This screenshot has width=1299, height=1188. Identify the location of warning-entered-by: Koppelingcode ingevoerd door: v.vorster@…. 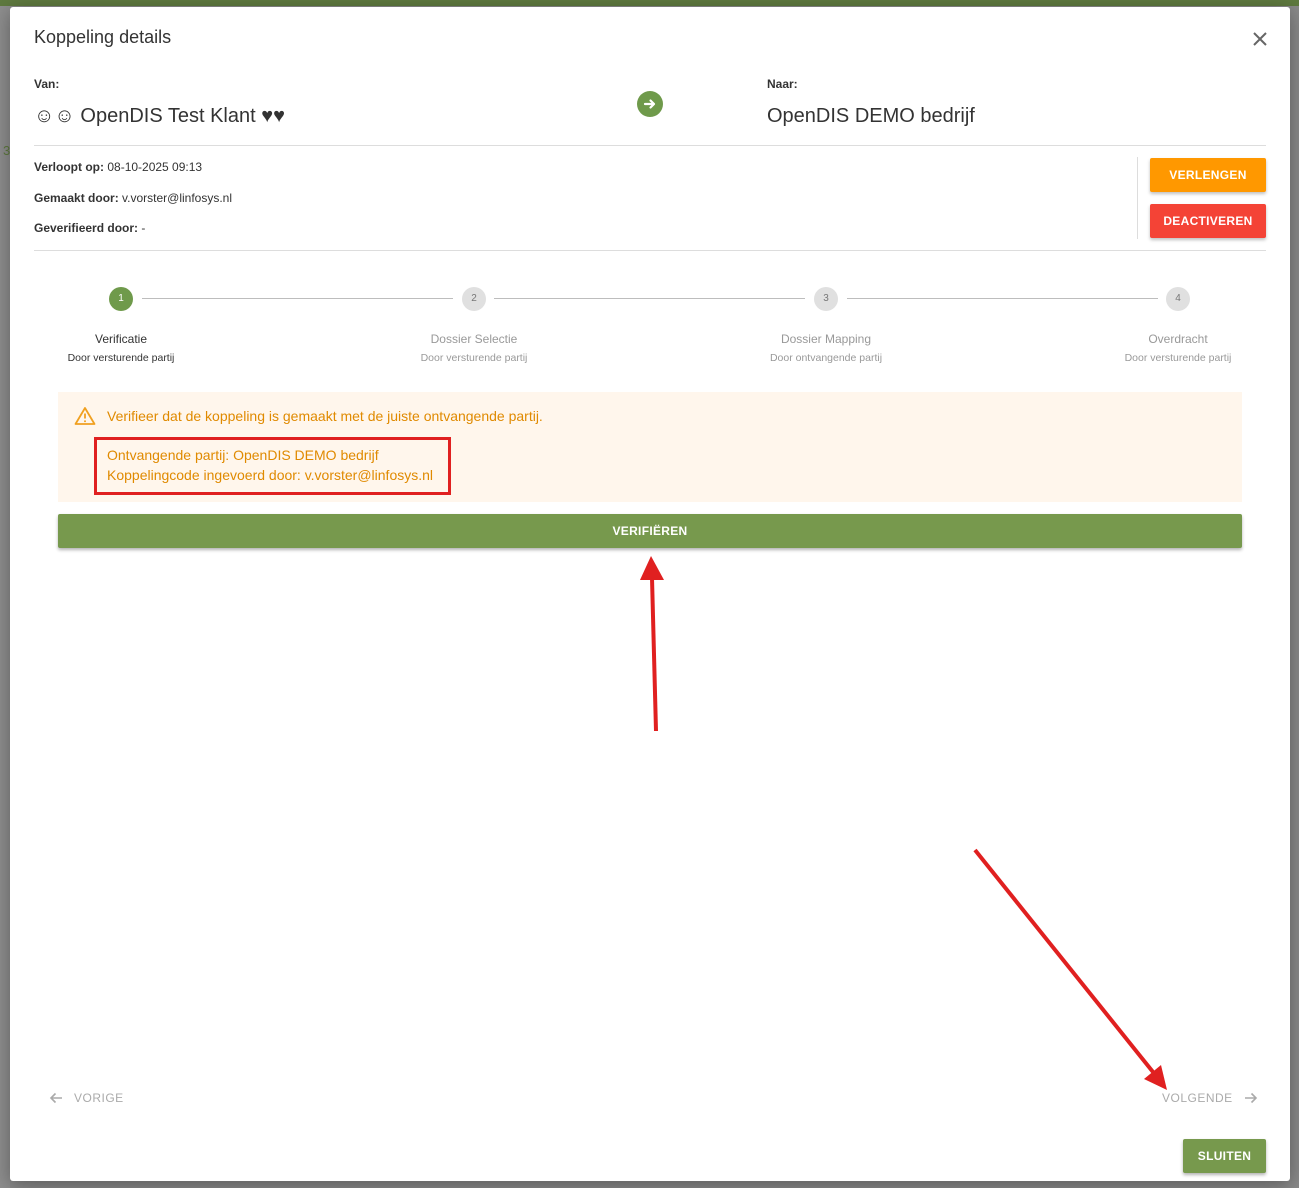
(270, 475).